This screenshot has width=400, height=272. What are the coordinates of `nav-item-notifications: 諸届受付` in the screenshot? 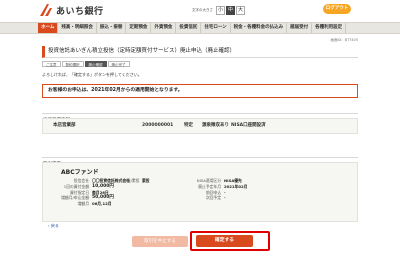 It's located at (300, 28).